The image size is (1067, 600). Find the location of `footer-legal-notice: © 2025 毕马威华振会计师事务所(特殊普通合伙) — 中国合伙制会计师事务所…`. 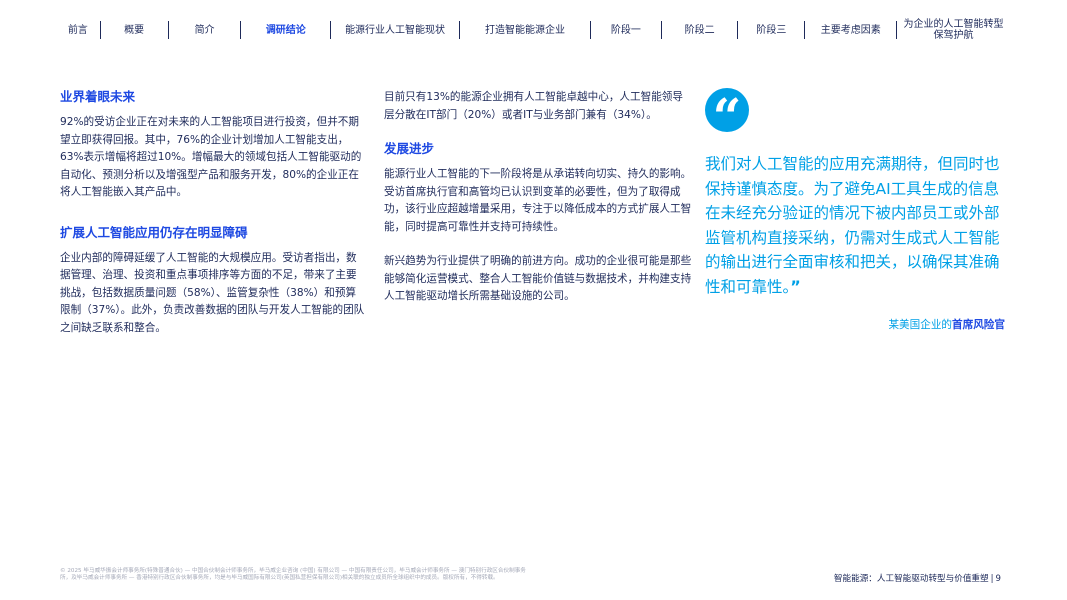

footer-legal-notice: © 2025 毕马威华振会计师事务所(特殊普通合伙) — 中国合伙制会计师事务所… is located at coordinates (293, 574).